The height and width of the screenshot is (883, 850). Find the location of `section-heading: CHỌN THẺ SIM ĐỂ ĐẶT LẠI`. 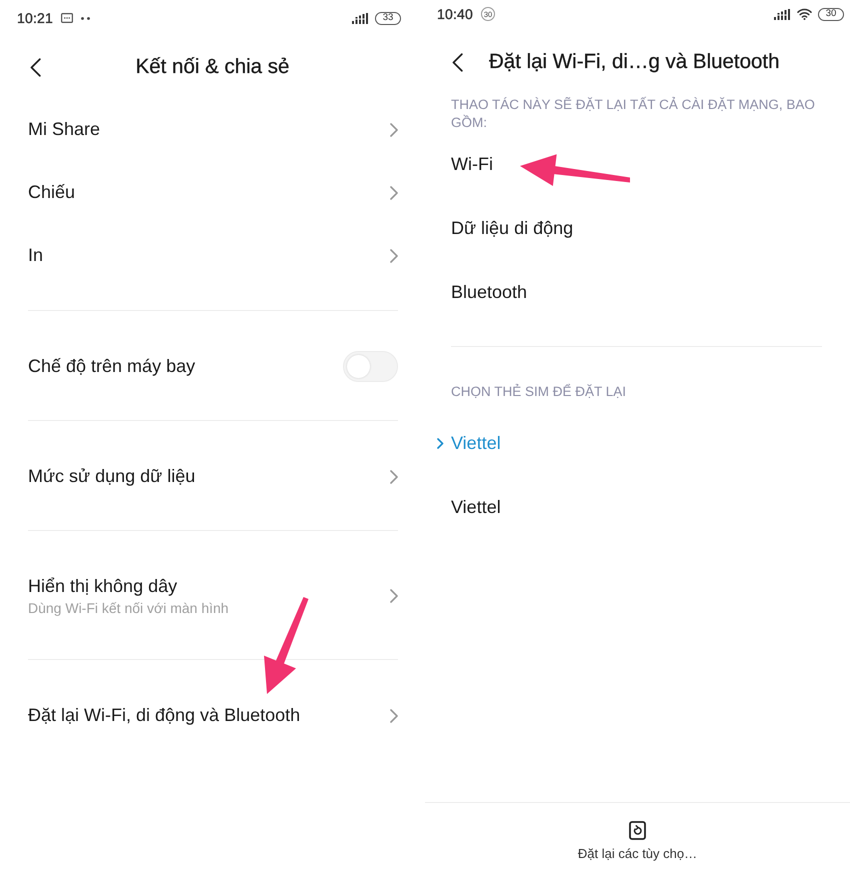

section-heading: CHỌN THẺ SIM ĐỂ ĐẶT LẠI is located at coordinates (539, 391).